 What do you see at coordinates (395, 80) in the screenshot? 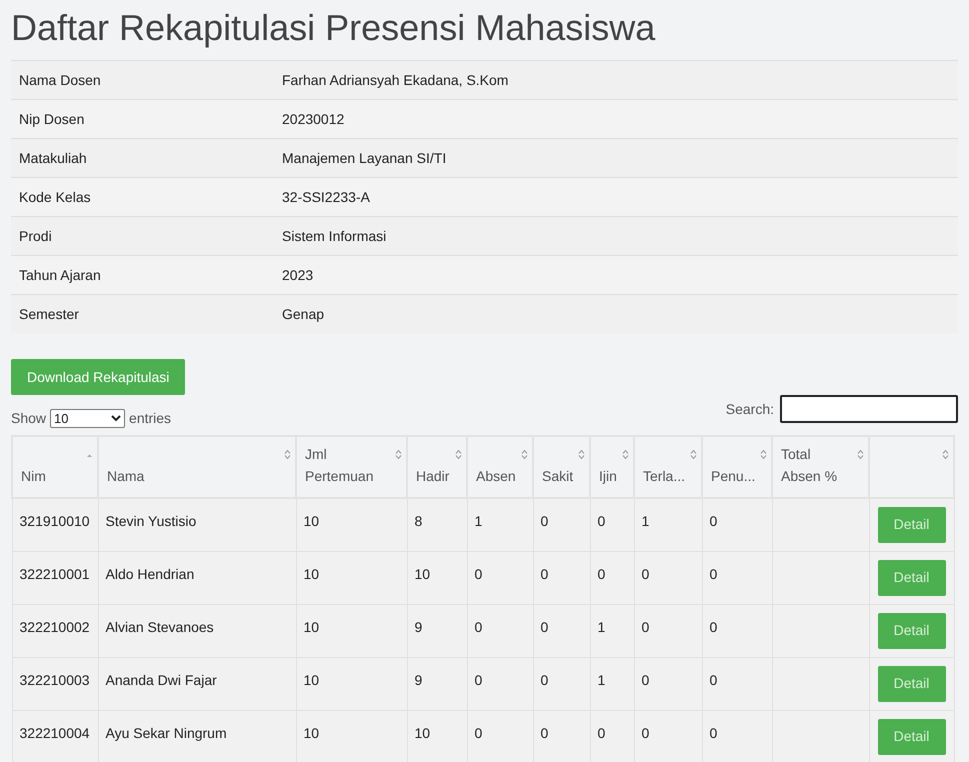
I see `info-value: Farhan Adriansyah Ekadana, S.Kom` at bounding box center [395, 80].